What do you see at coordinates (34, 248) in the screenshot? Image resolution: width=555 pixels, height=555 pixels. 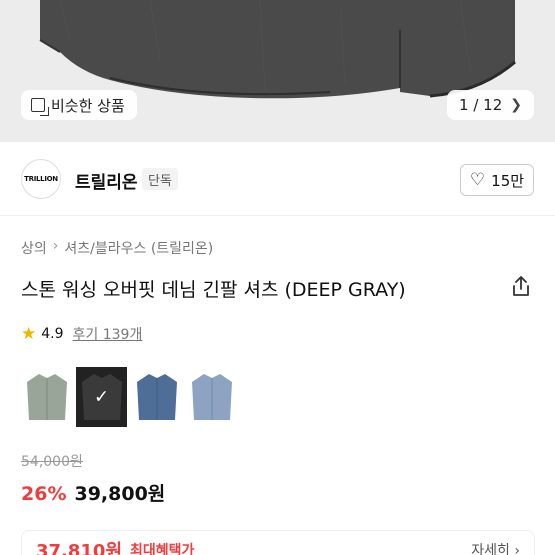 I see `breadcrumb-item-category: 상의` at bounding box center [34, 248].